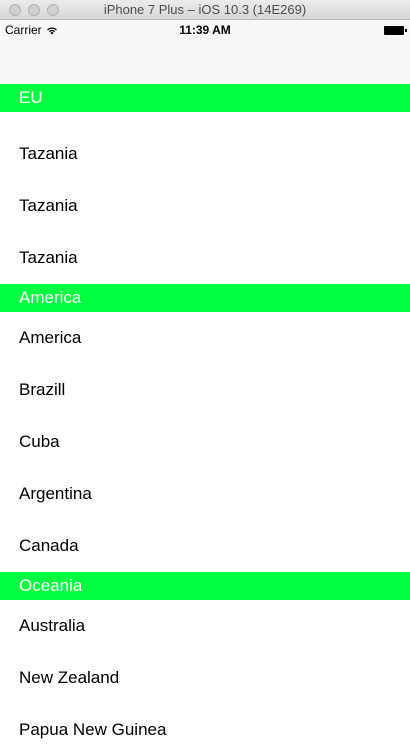 The width and height of the screenshot is (410, 754). I want to click on table-row: Papua New Guinea, so click(205, 729).